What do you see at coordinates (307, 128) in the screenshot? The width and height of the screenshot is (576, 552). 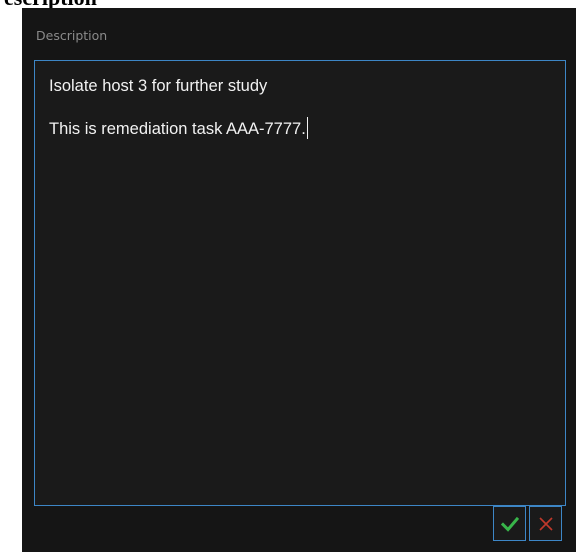 I see `text-cursor` at bounding box center [307, 128].